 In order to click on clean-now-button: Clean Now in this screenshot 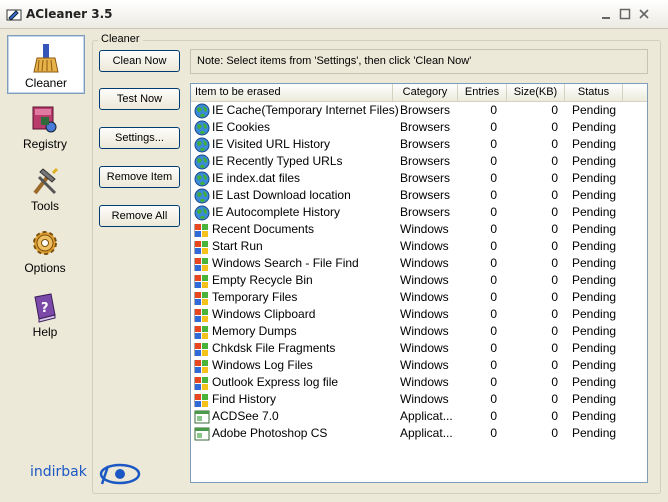, I will do `click(139, 61)`.